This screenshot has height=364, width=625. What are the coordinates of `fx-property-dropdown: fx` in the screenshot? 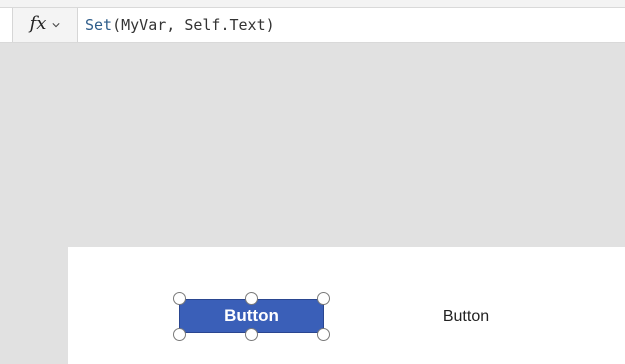 It's located at (45, 25).